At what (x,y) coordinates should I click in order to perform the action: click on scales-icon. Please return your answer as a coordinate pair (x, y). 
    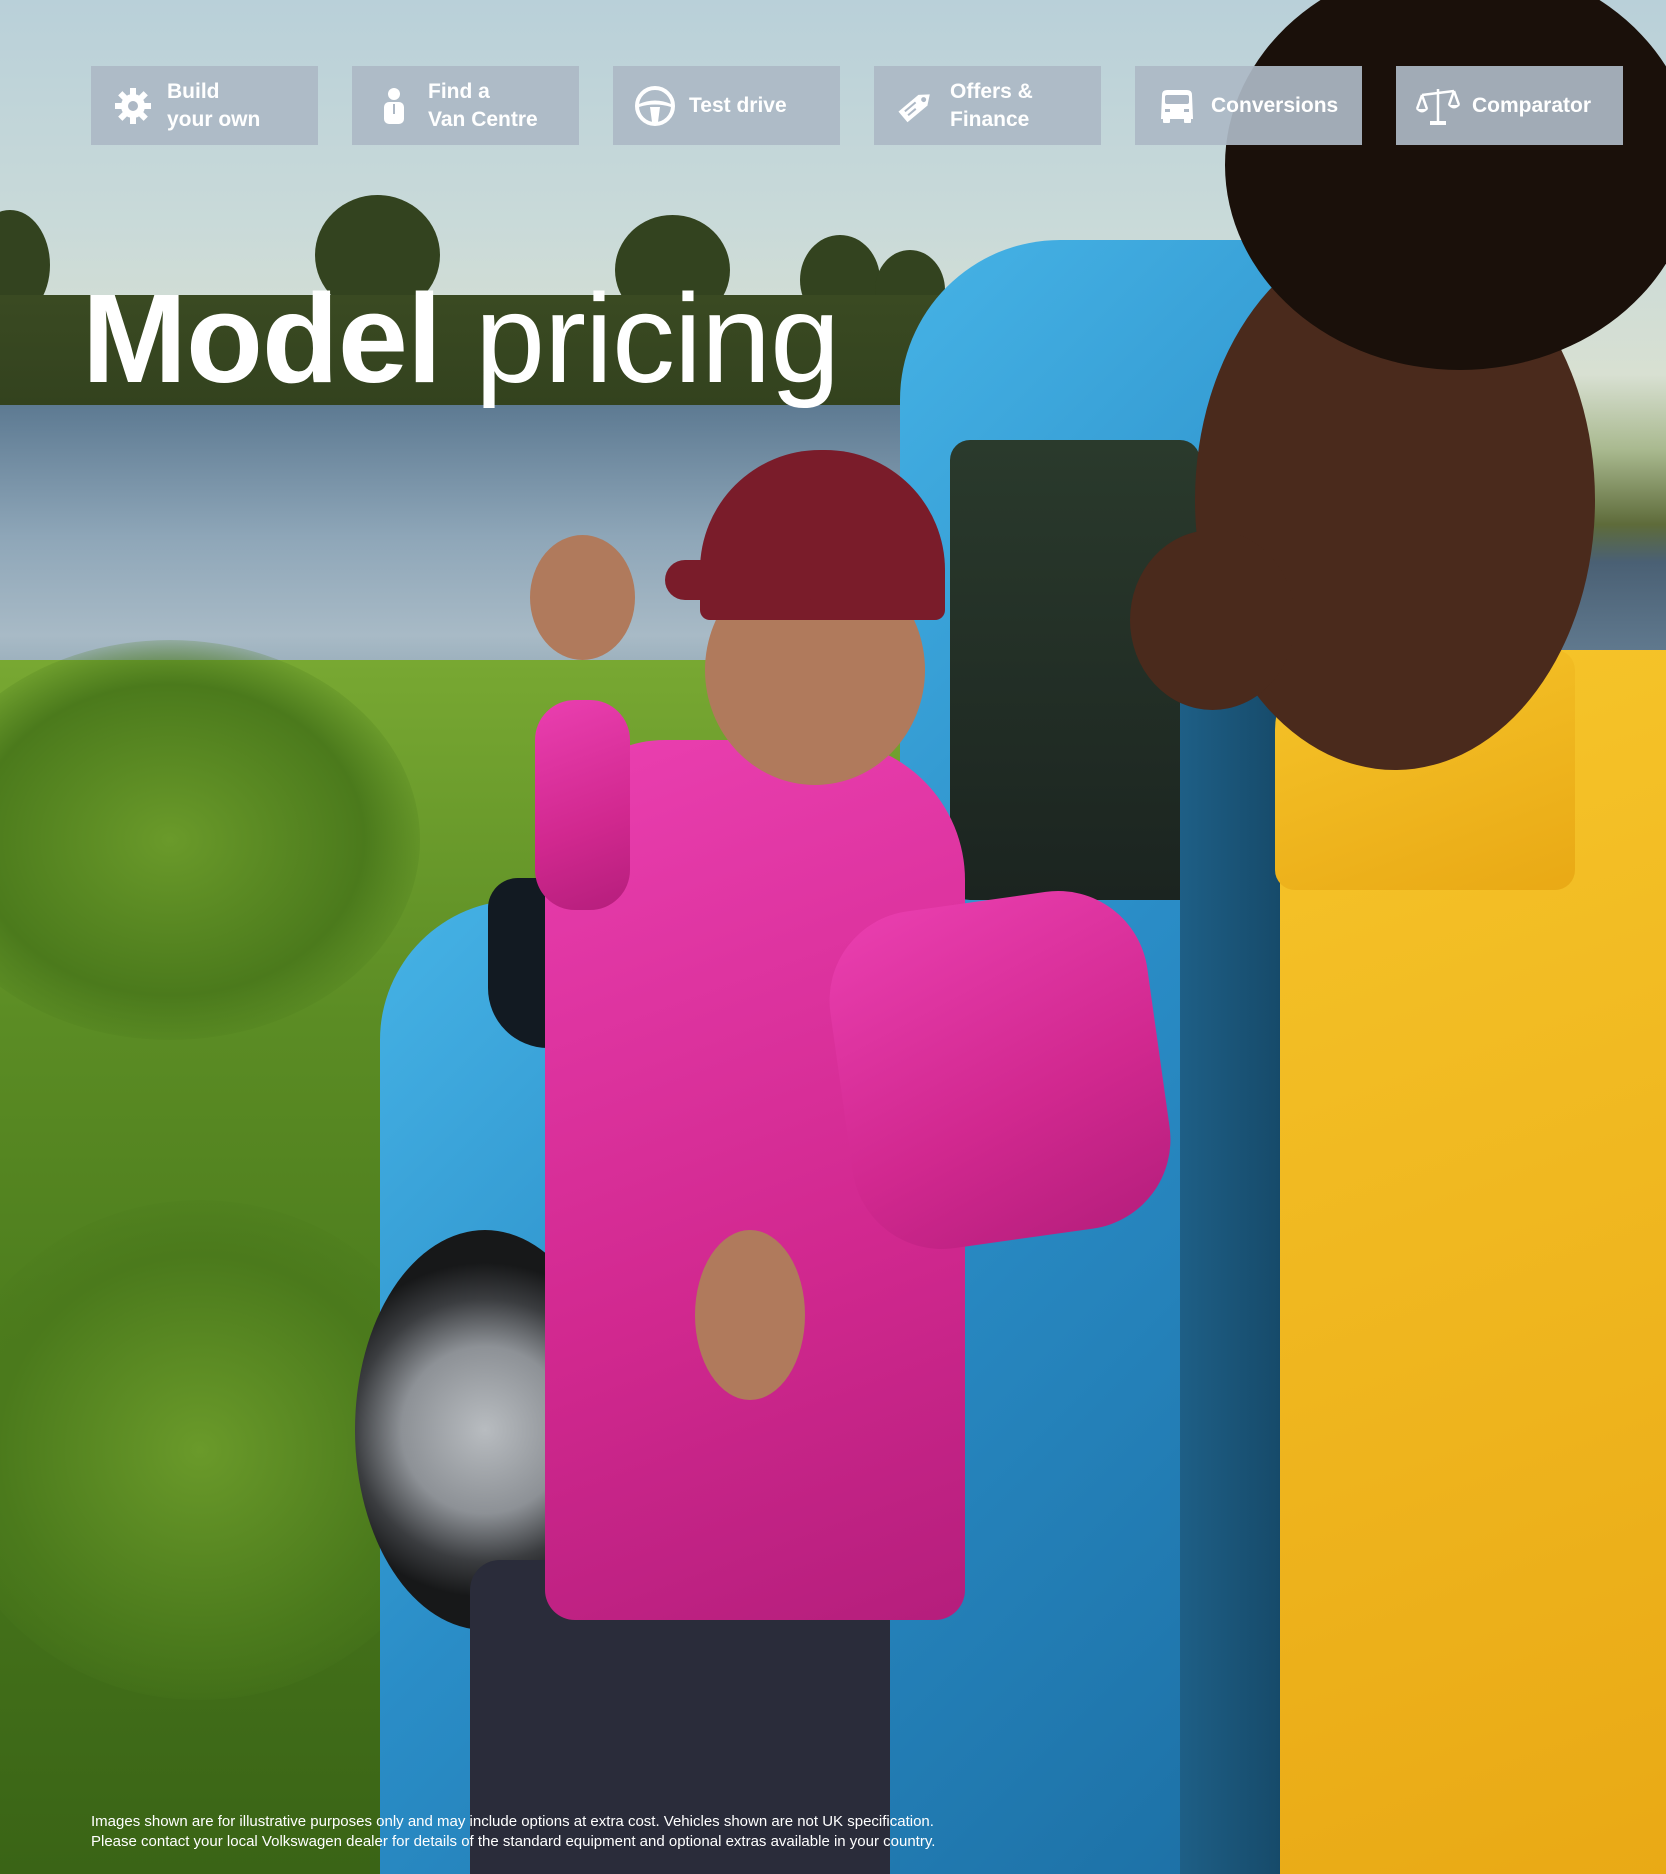
    Looking at the image, I should click on (1438, 106).